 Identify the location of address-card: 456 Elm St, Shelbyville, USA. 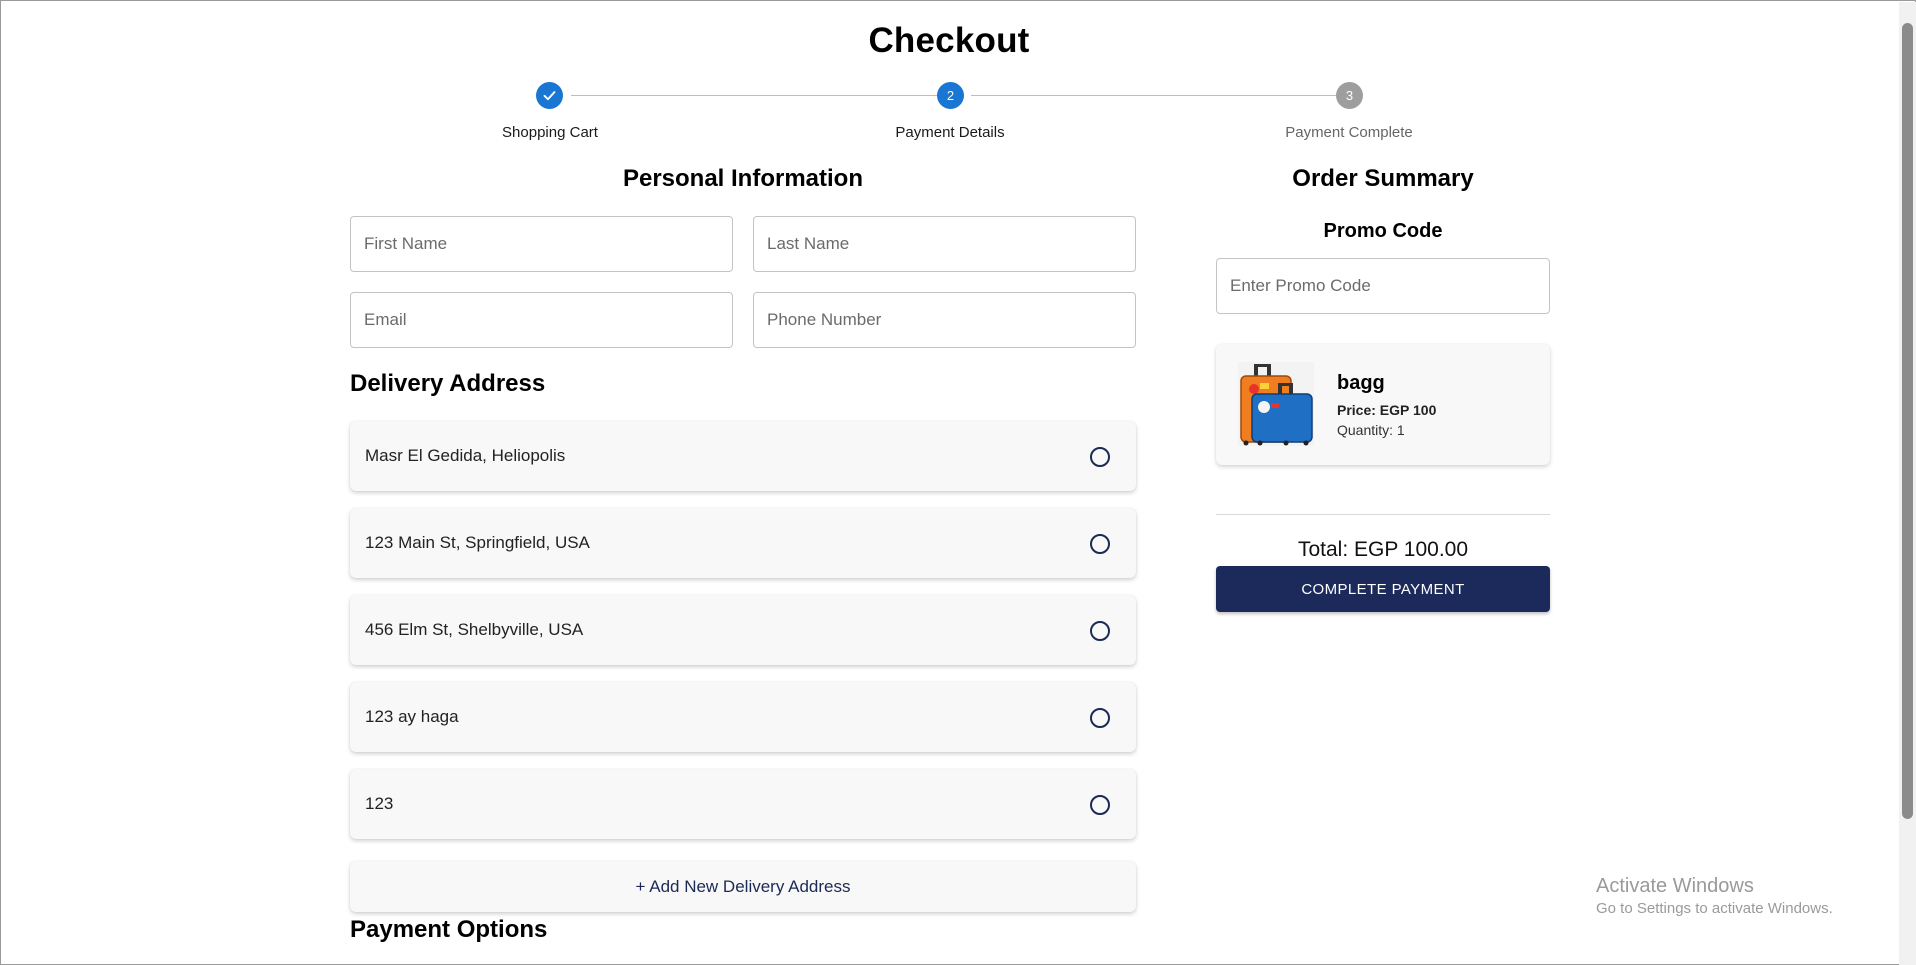
(743, 630).